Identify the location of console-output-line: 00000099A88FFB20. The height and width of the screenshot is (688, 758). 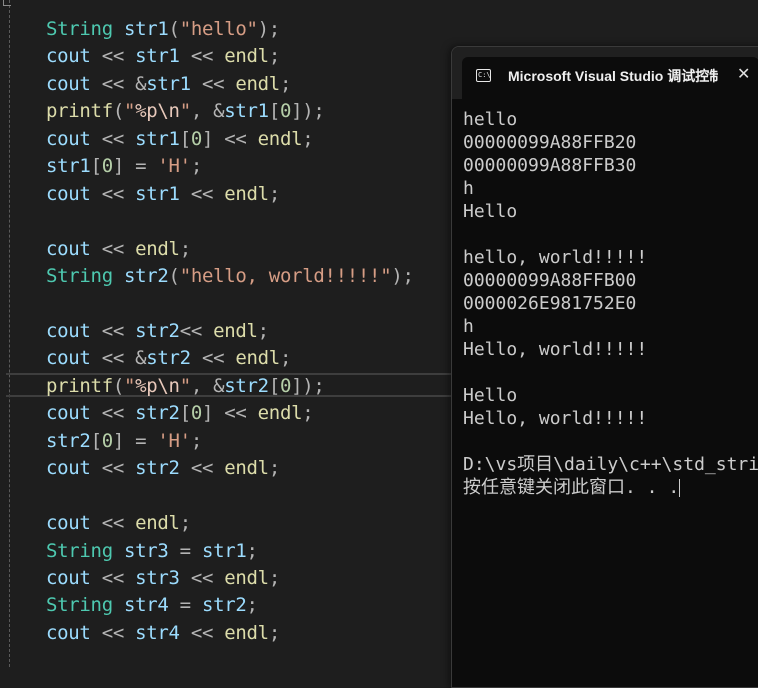
(550, 142).